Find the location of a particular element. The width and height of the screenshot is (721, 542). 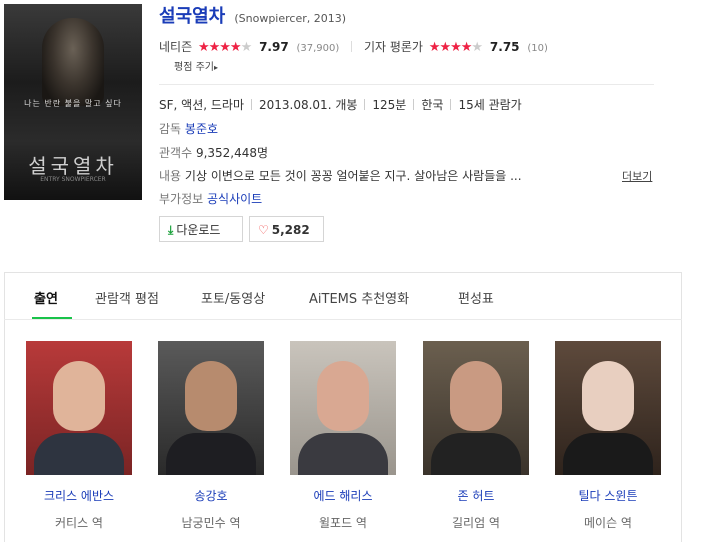

extra-key: 부가정보 is located at coordinates (181, 199).